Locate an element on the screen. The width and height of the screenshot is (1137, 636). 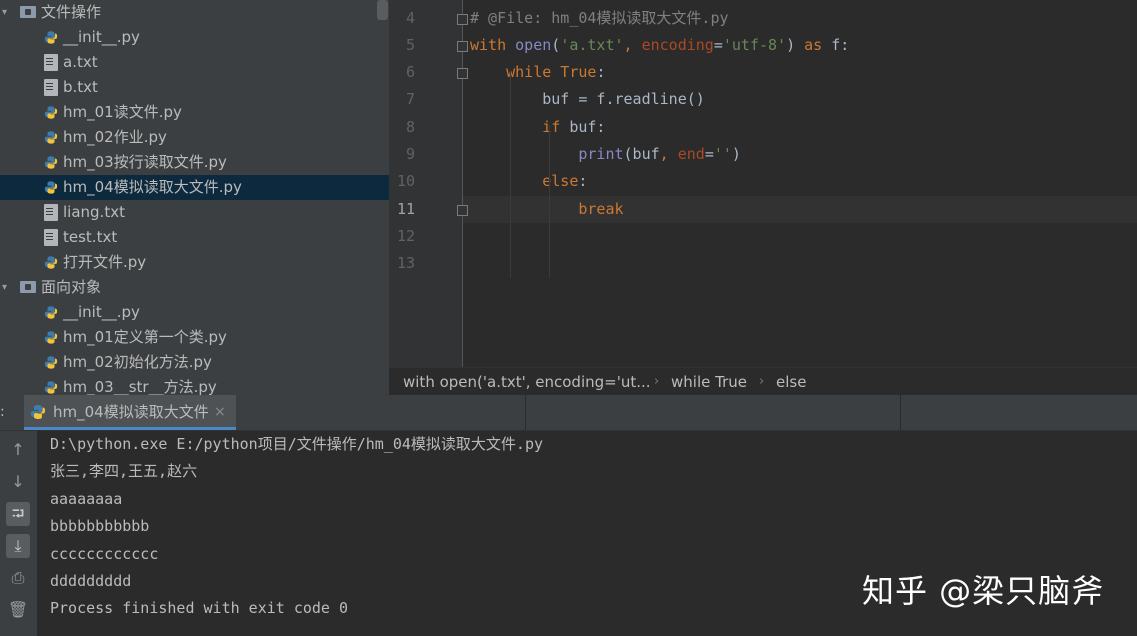
python-icon is located at coordinates (38, 412).